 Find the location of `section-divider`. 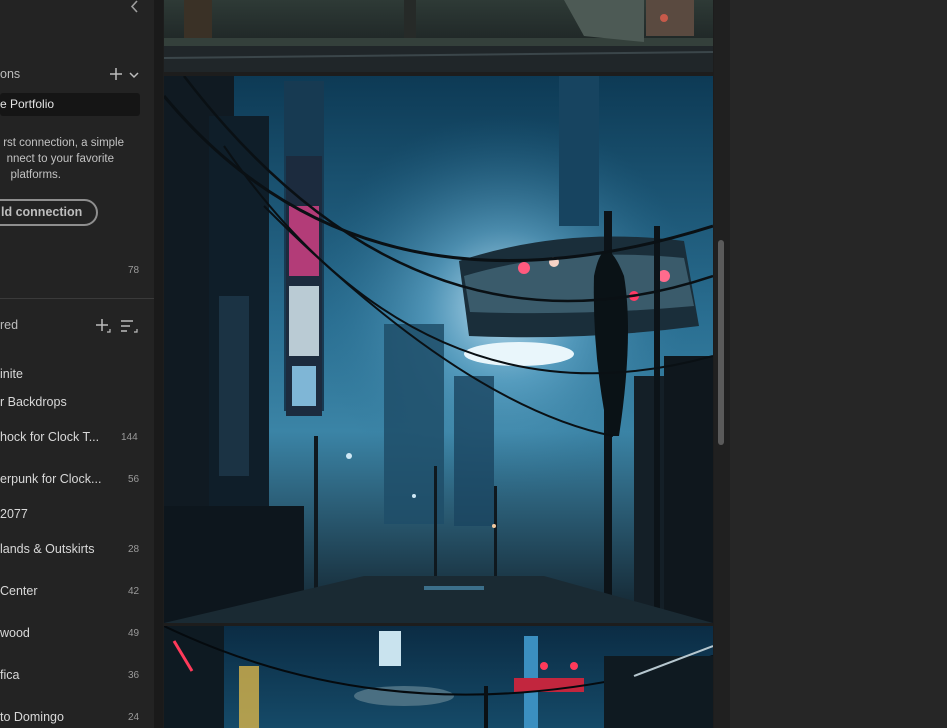

section-divider is located at coordinates (77, 298).